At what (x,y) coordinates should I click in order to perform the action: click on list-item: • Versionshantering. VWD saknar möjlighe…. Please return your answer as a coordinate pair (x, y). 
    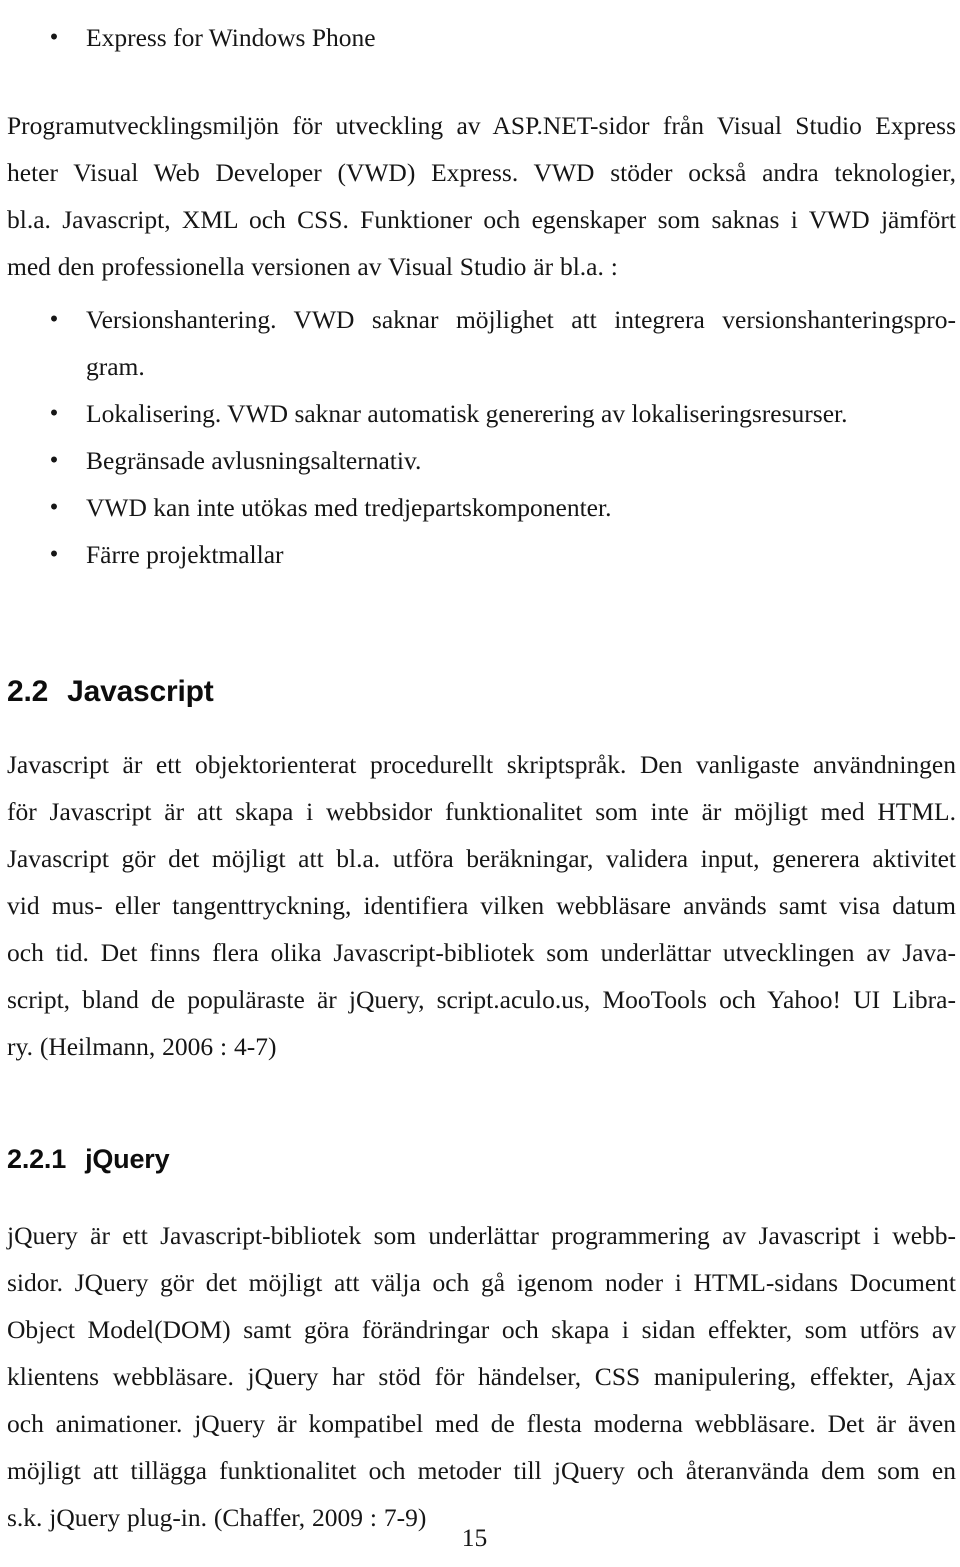
    Looking at the image, I should click on (481, 343).